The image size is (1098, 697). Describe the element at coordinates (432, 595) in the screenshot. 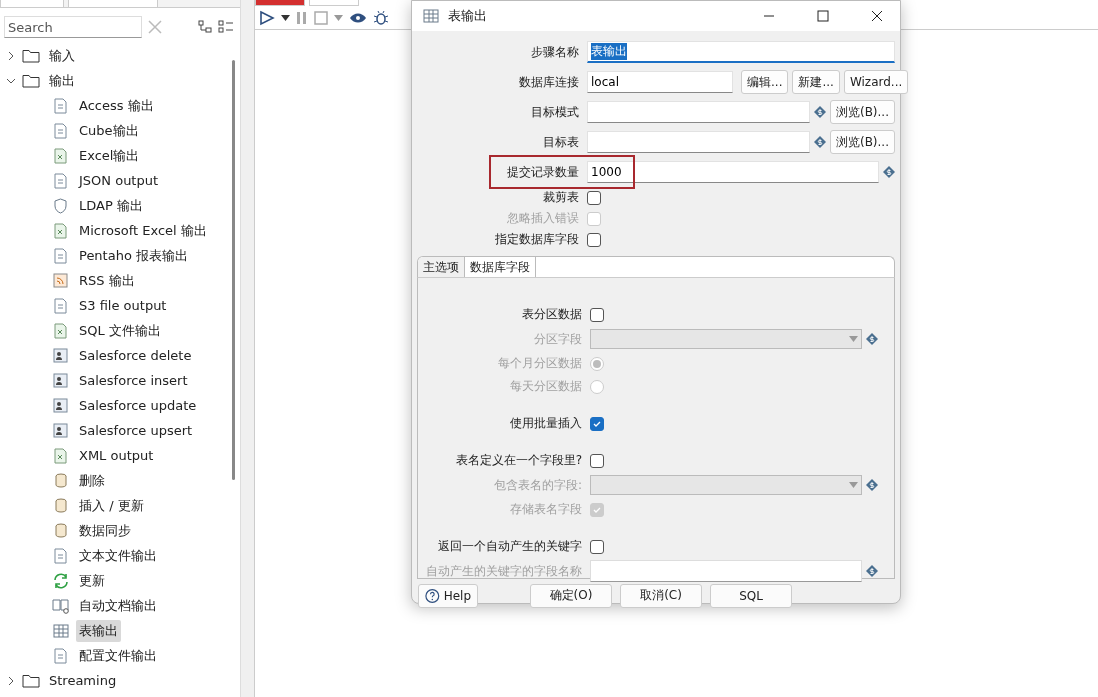

I see `help-icon` at that location.